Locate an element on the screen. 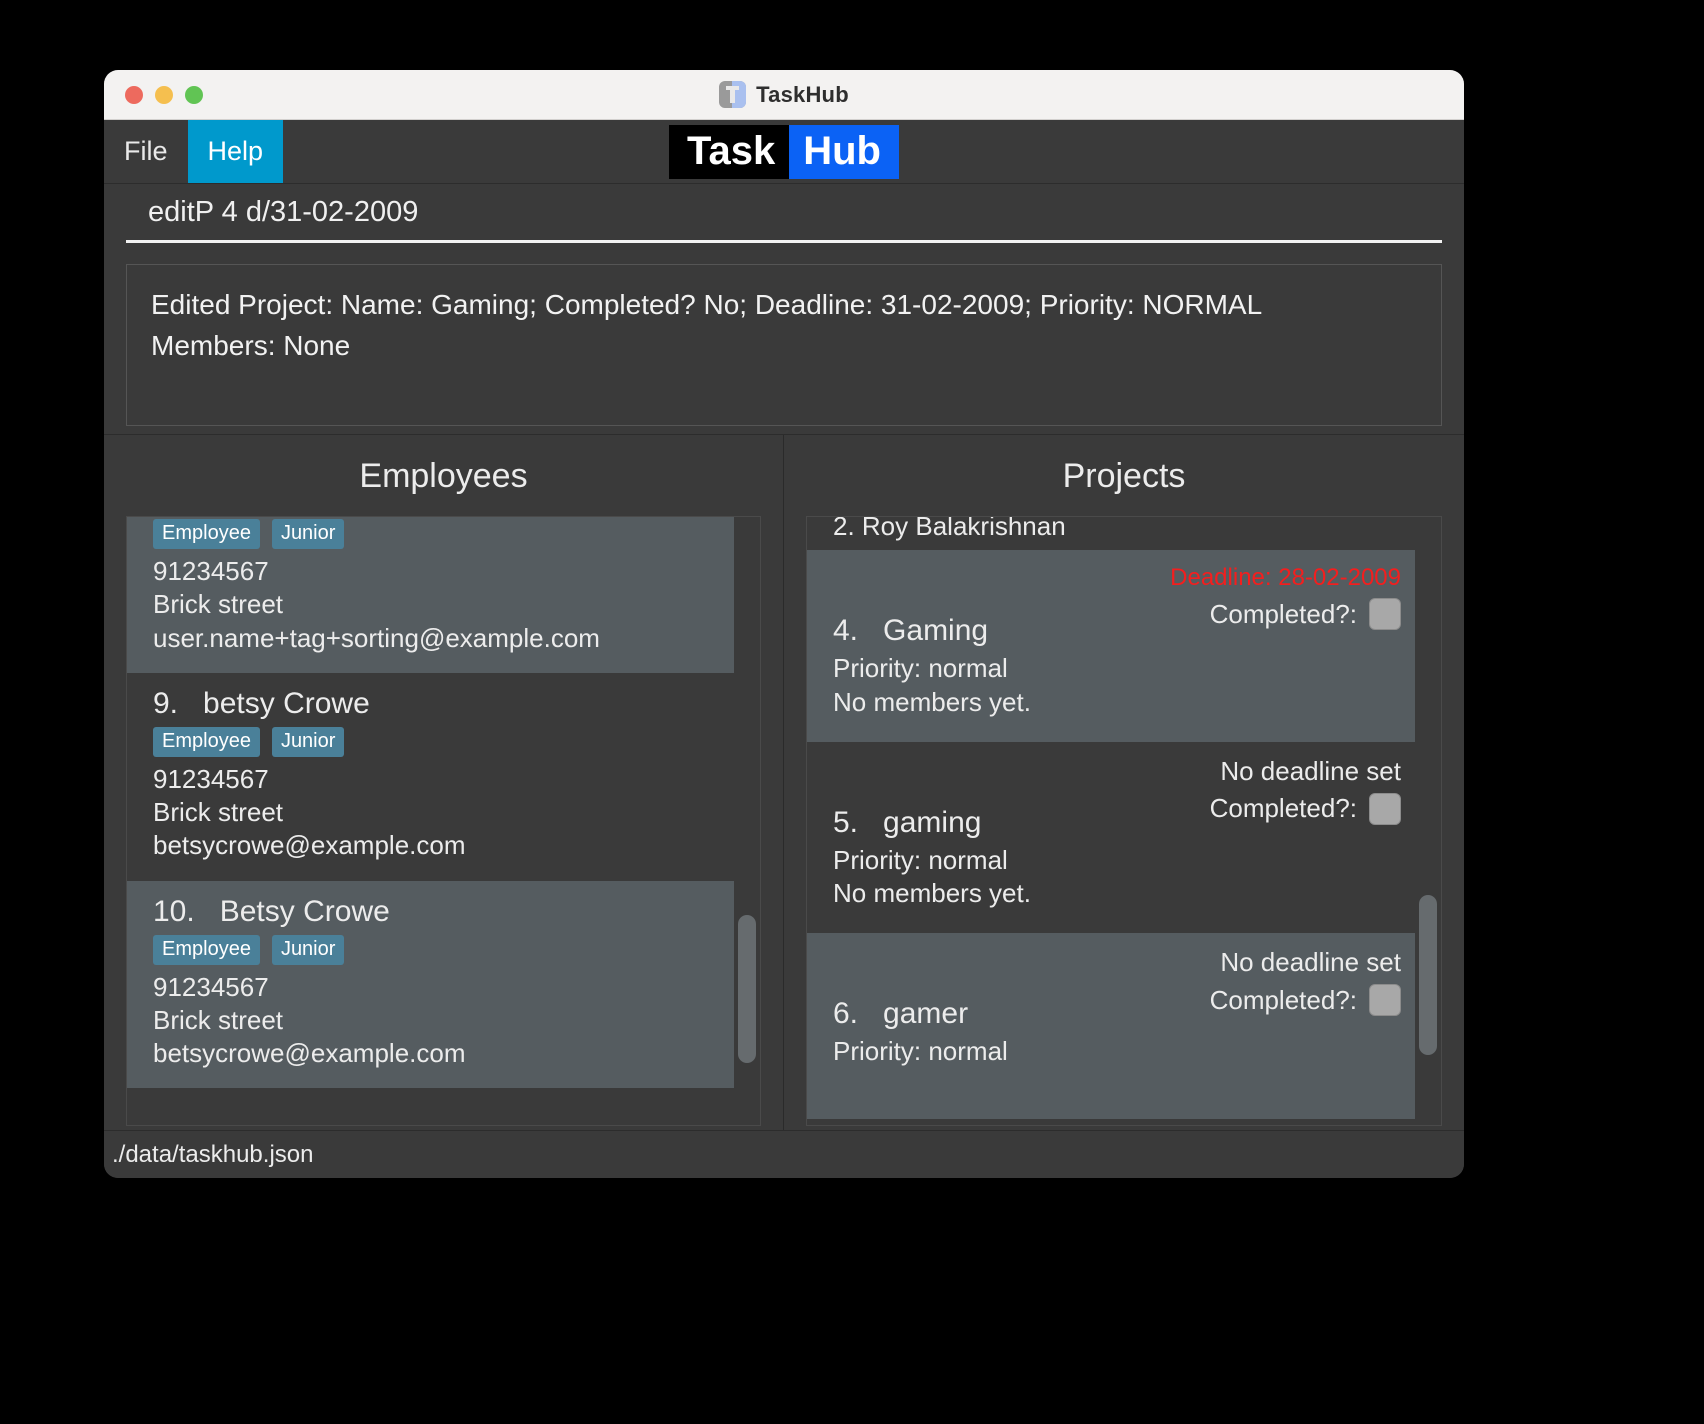 The width and height of the screenshot is (1704, 1424). employee-name: 9. betsy Crowe is located at coordinates (430, 704).